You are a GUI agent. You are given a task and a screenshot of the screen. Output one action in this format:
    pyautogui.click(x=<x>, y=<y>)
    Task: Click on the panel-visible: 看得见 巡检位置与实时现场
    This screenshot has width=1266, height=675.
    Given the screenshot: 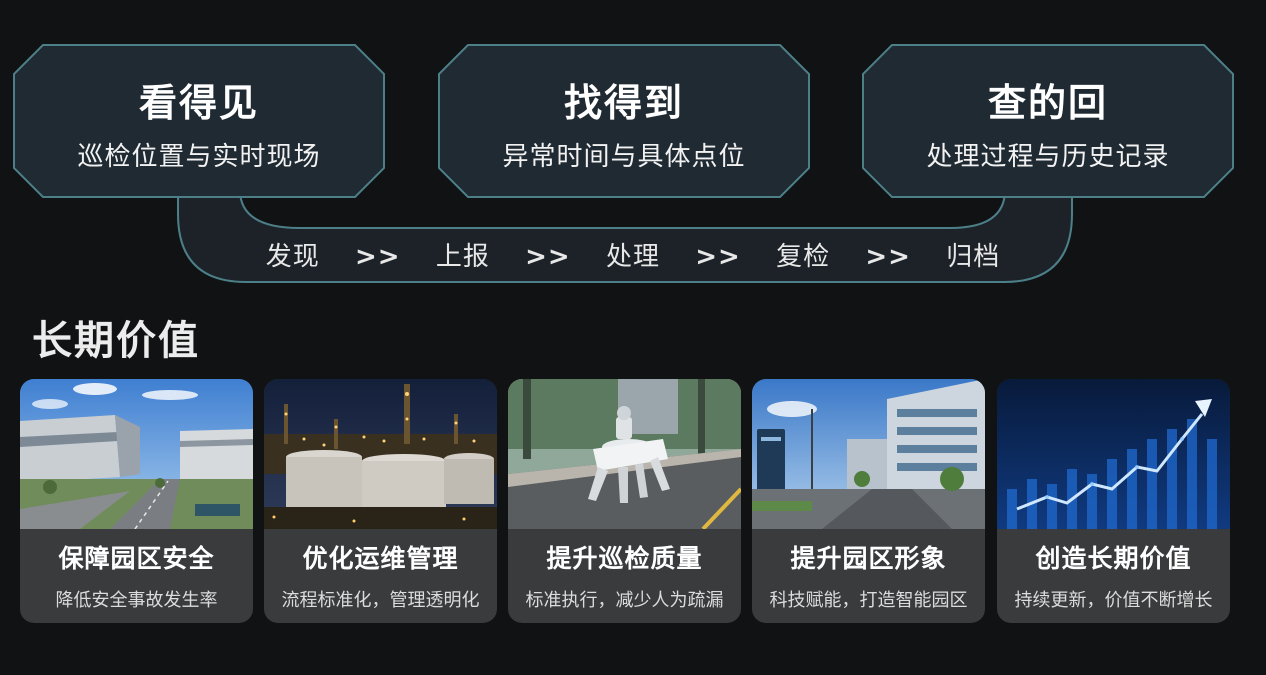 What is the action you would take?
    pyautogui.click(x=199, y=121)
    